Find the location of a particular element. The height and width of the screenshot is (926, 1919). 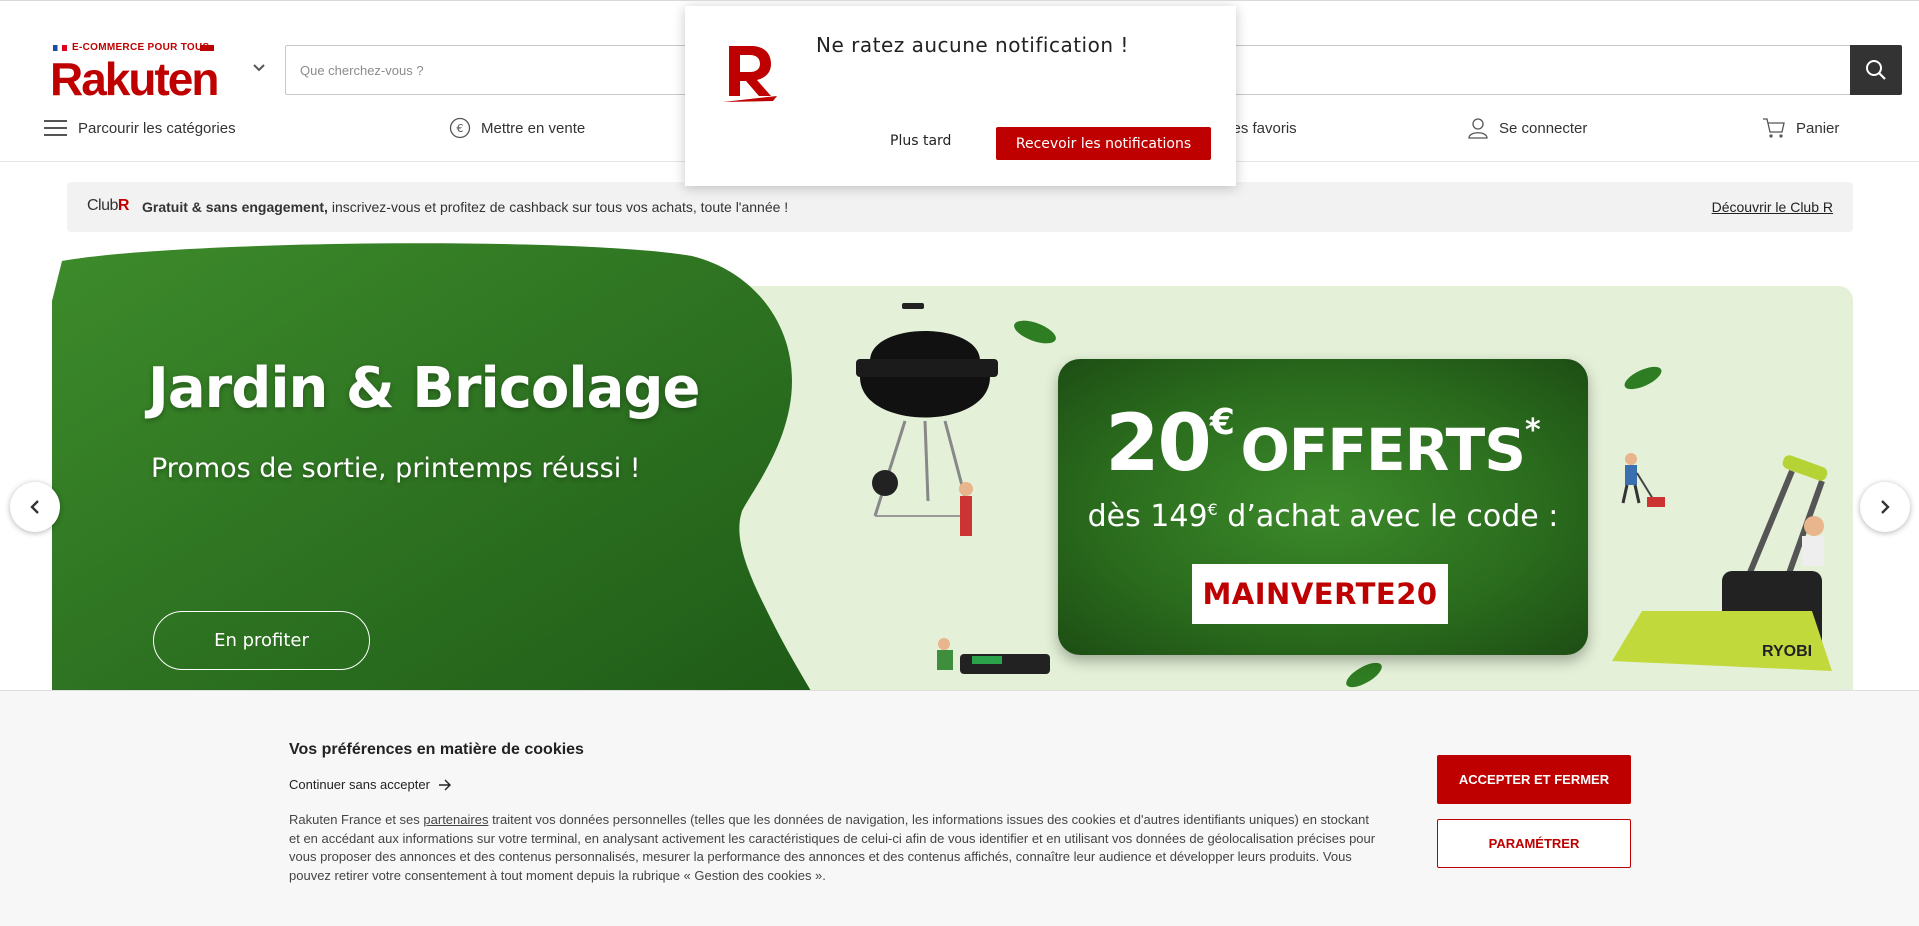

nav-cart-label: Panier is located at coordinates (1818, 128).